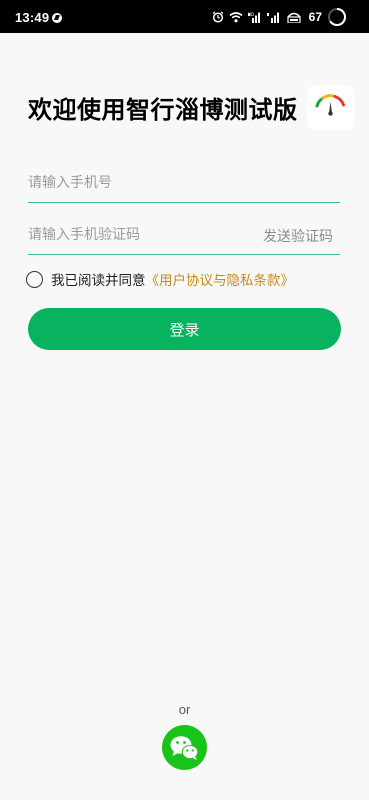 This screenshot has height=800, width=369. I want to click on wechat-icon, so click(184, 748).